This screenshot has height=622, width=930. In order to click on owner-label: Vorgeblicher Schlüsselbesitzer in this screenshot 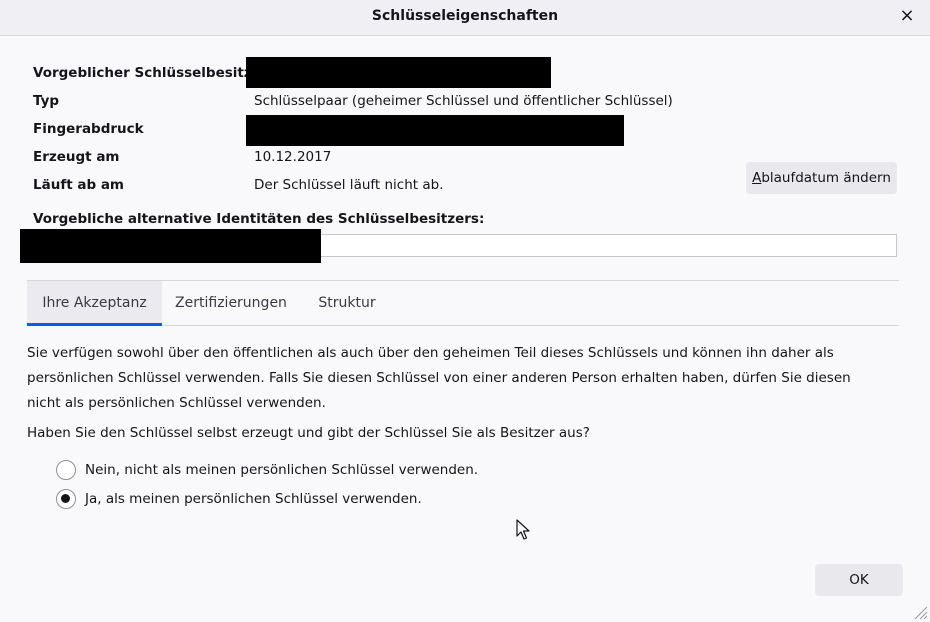, I will do `click(150, 73)`.